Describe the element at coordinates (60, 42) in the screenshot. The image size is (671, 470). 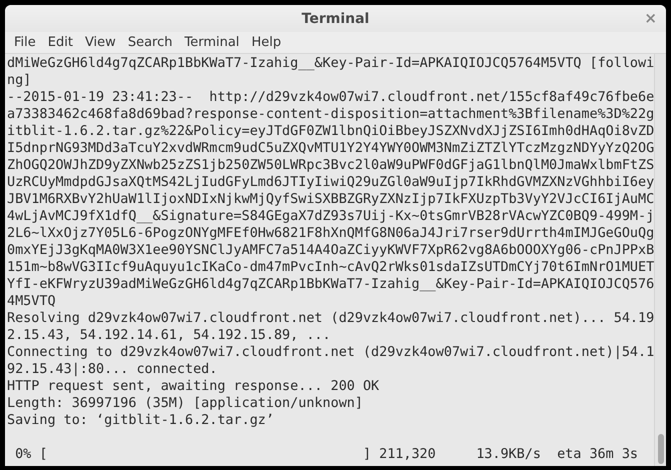
I see `menu-item: Edit` at that location.